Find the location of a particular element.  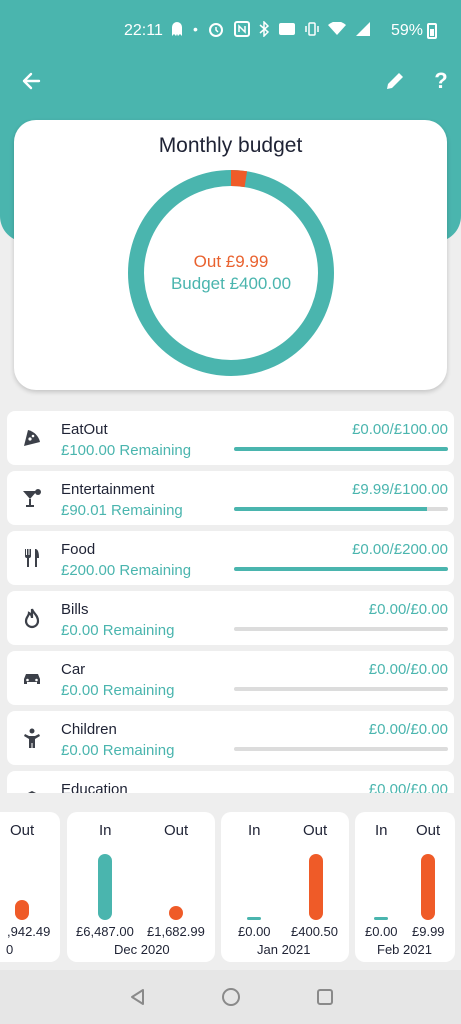

battery-icon is located at coordinates (432, 31).